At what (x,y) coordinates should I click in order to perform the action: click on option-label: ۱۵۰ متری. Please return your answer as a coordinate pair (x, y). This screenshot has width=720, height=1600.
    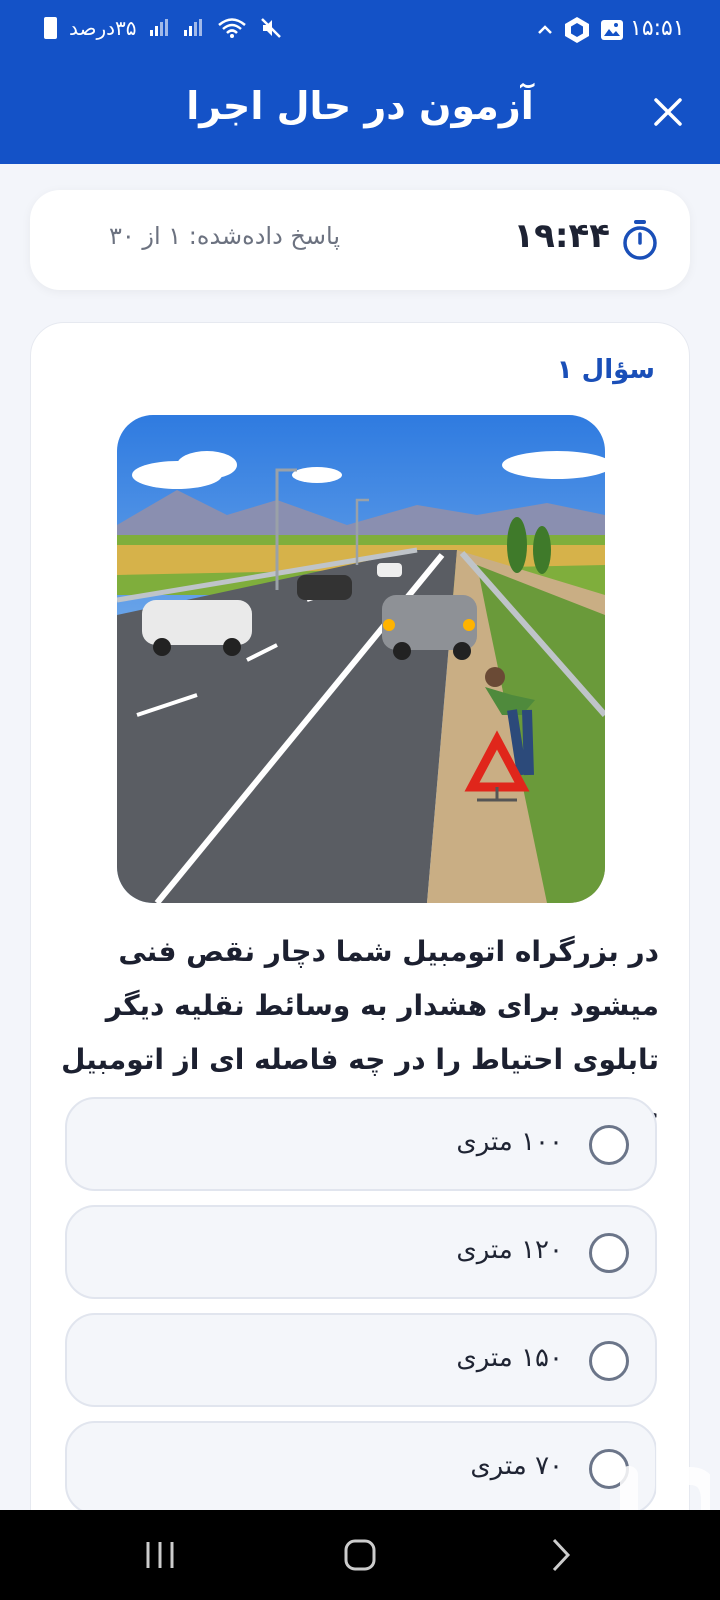
    Looking at the image, I should click on (509, 1358).